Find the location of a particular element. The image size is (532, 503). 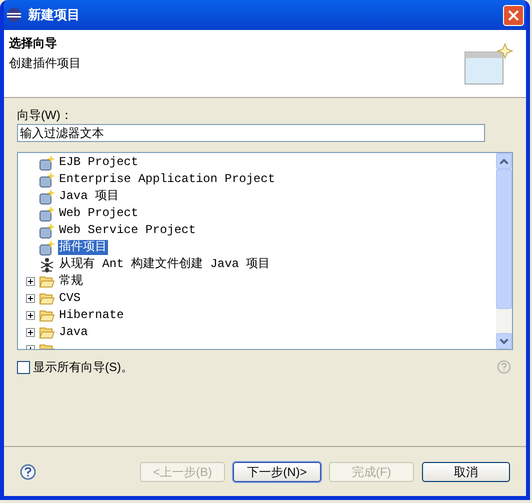

tree-item: Web Project is located at coordinates (99, 213).